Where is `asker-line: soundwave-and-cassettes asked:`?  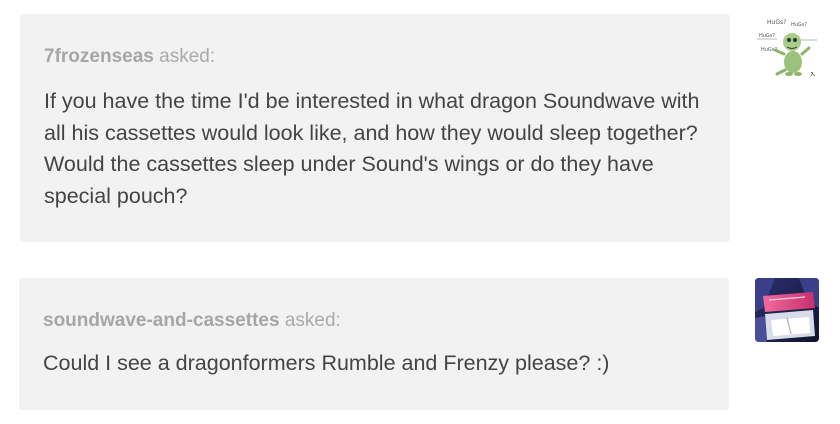 asker-line: soundwave-and-cassettes asked: is located at coordinates (374, 321).